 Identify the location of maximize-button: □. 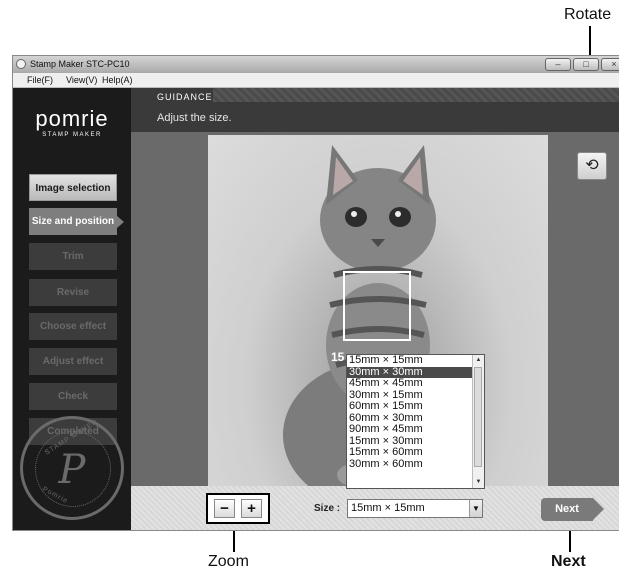
(586, 64).